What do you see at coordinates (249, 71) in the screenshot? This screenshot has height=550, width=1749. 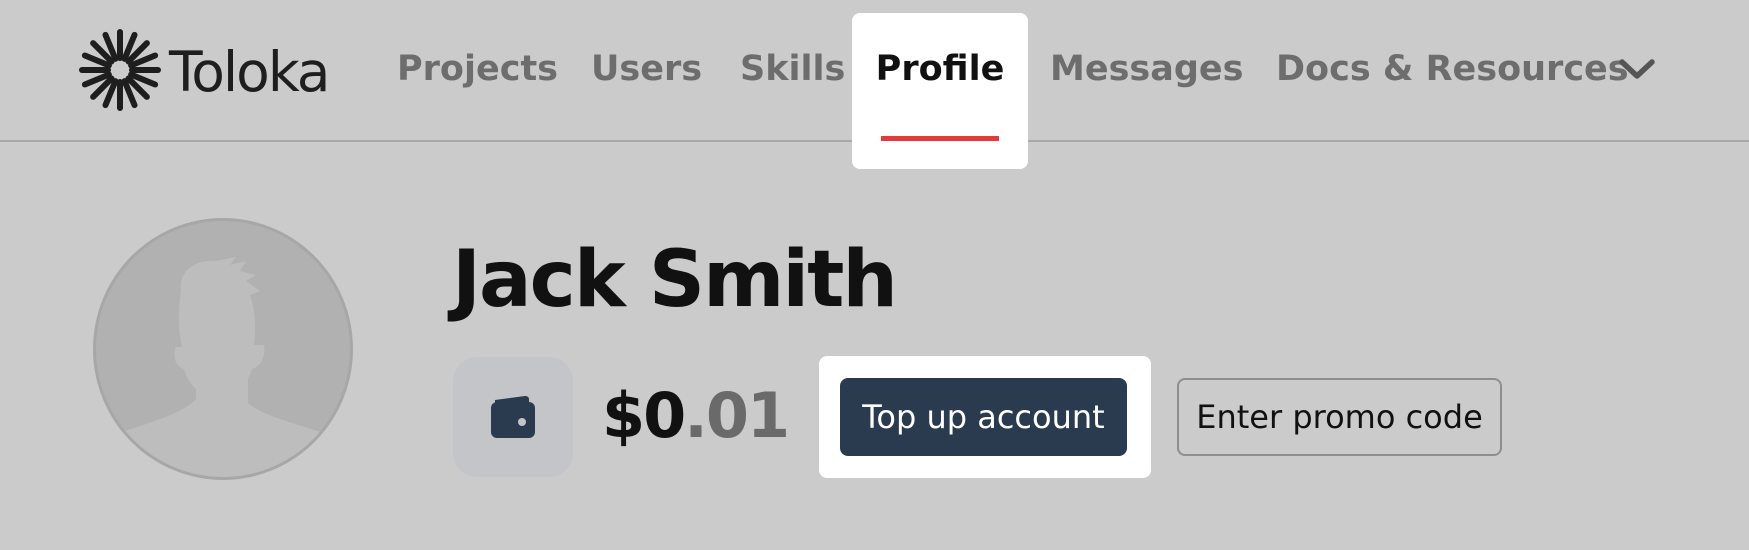 I see `logo-wordmark: Toloka` at bounding box center [249, 71].